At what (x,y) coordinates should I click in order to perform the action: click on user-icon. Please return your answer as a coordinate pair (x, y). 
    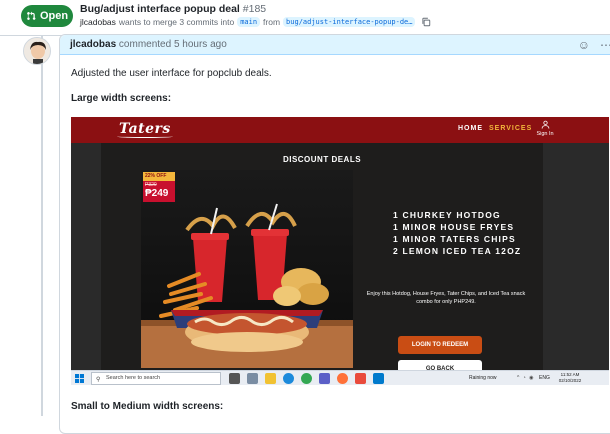
    Looking at the image, I should click on (545, 124).